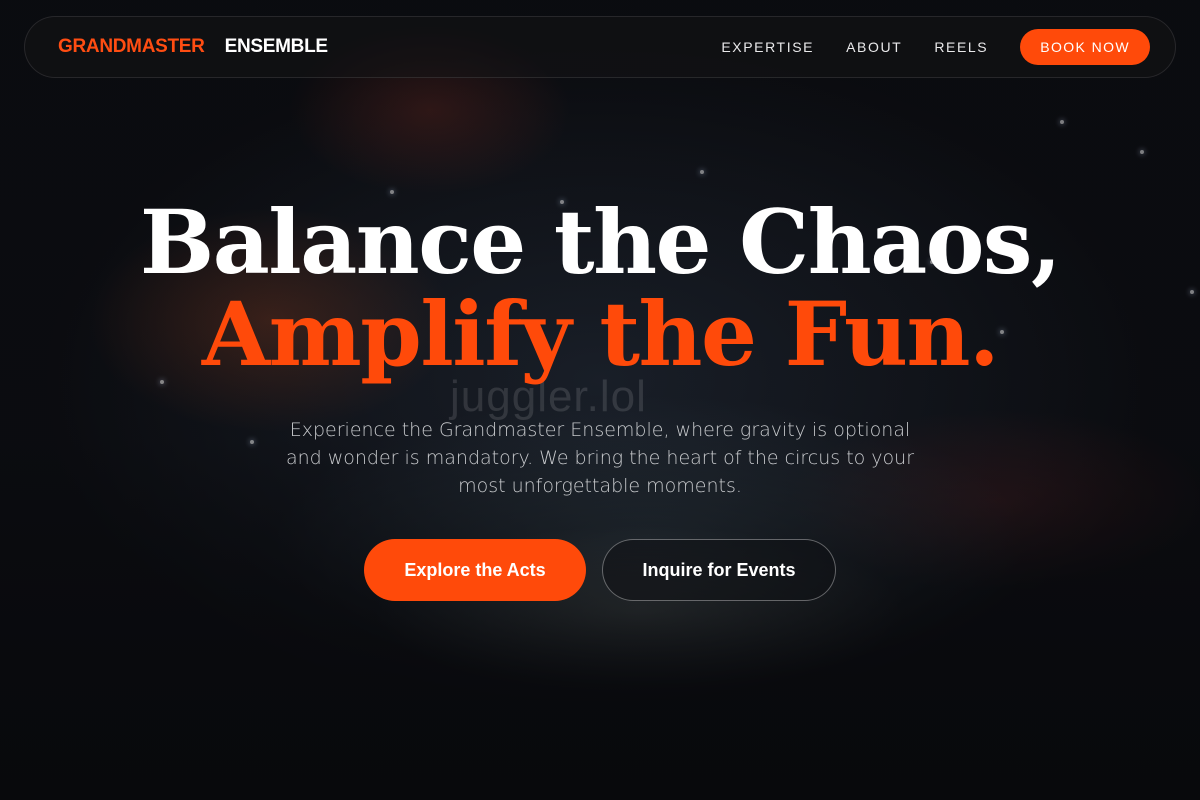 This screenshot has height=800, width=1200. I want to click on nav-link-expertise: EXPERTISE, so click(767, 47).